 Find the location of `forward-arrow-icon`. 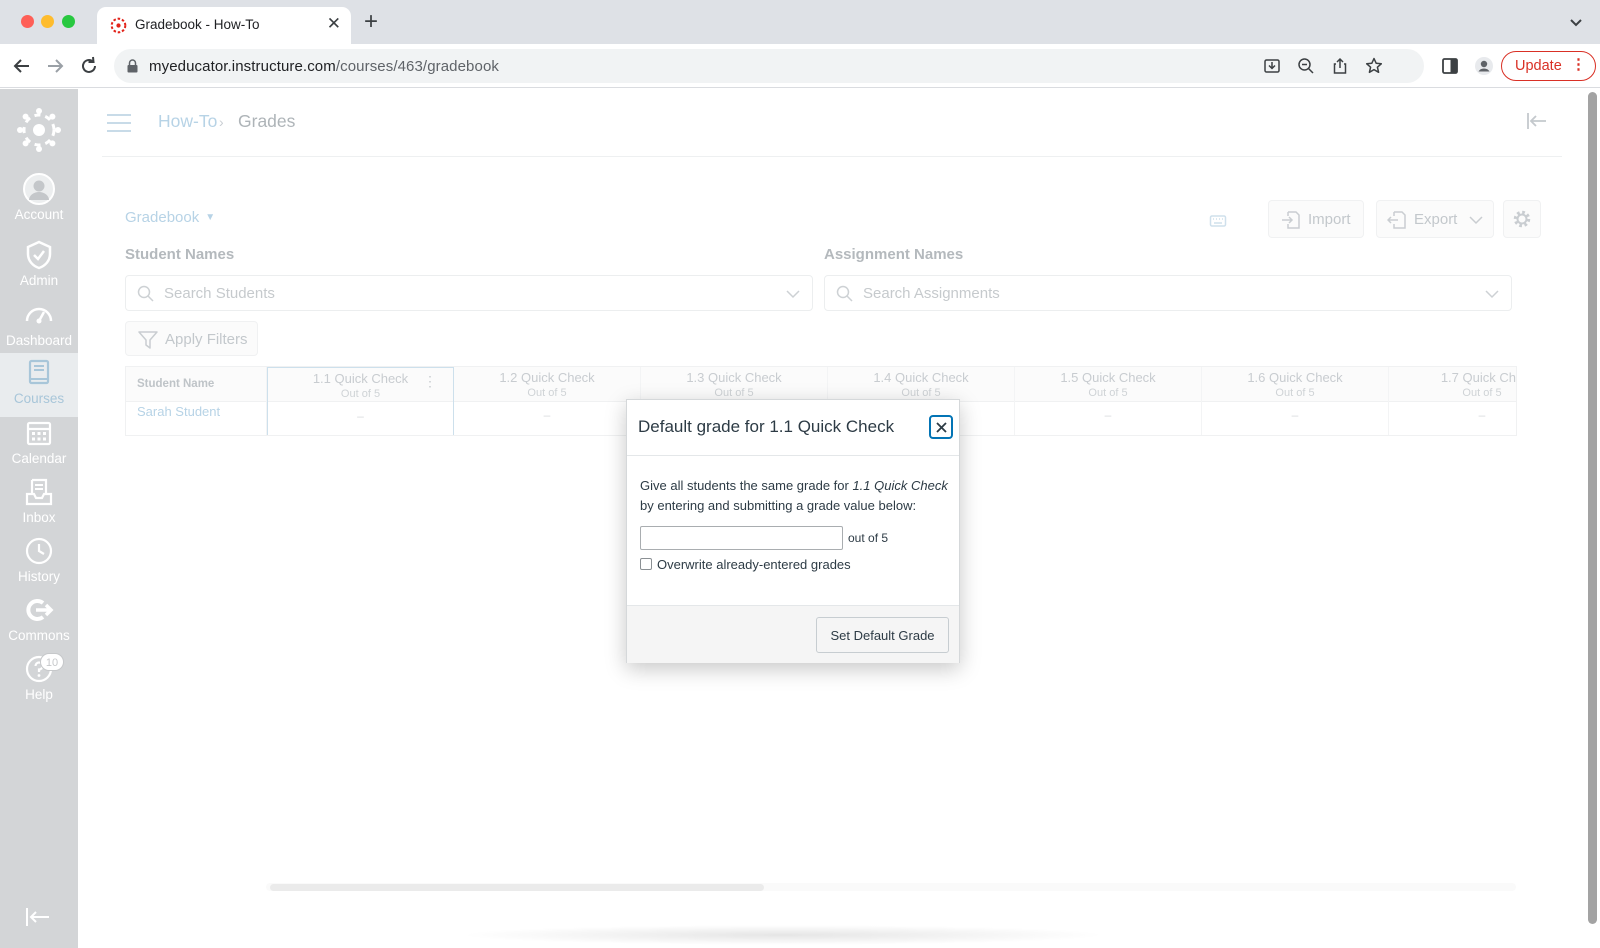

forward-arrow-icon is located at coordinates (55, 66).